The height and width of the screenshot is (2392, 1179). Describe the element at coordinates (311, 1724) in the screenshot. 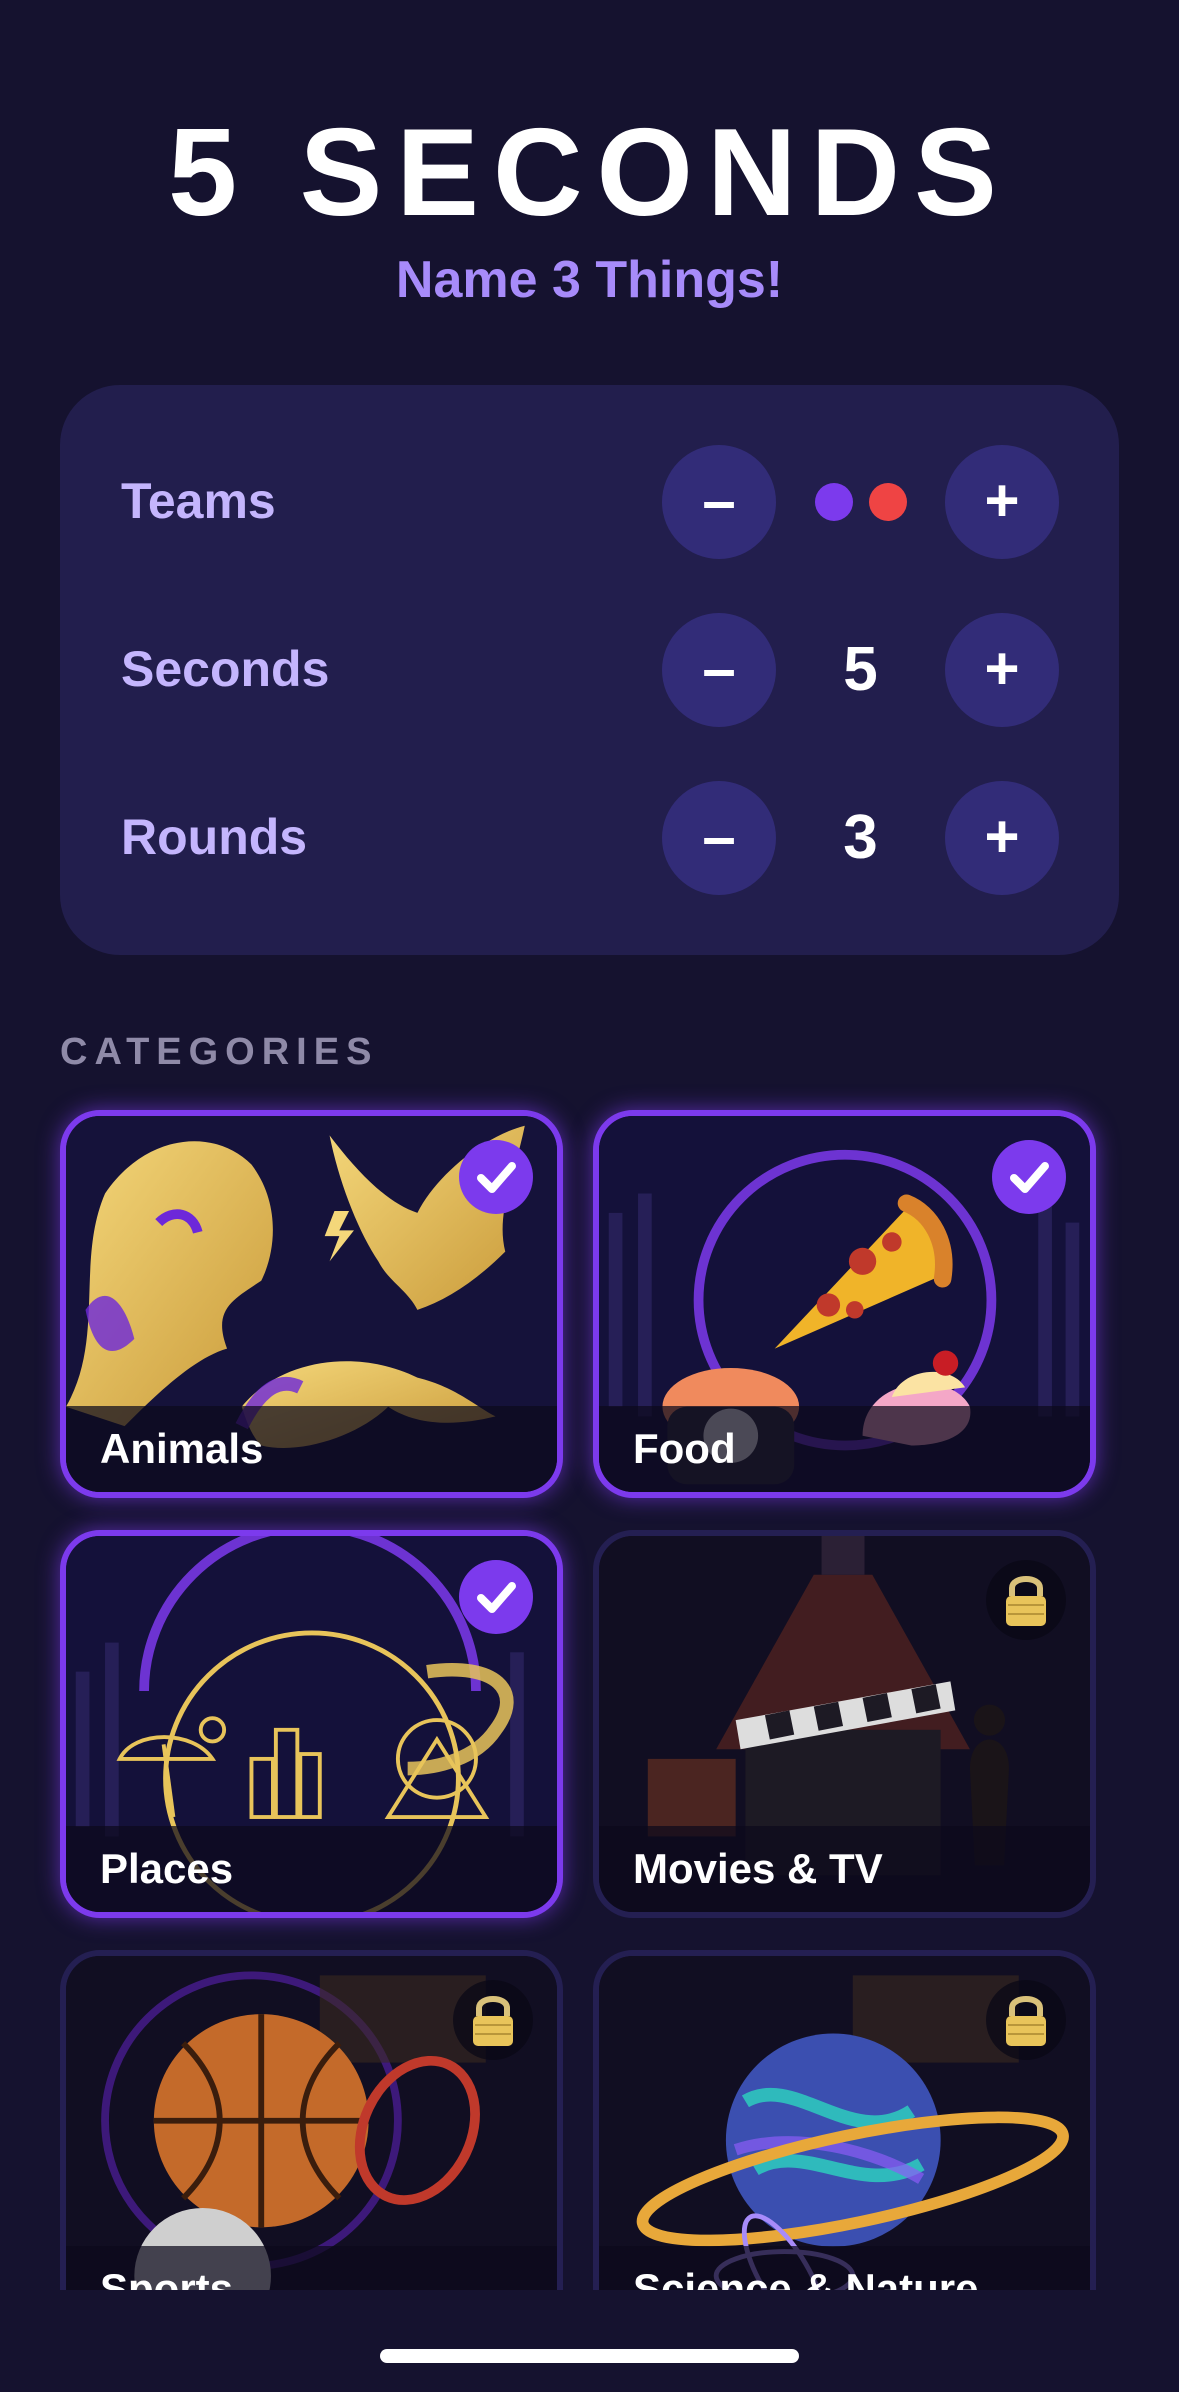

I see `category-card-places: Places` at that location.